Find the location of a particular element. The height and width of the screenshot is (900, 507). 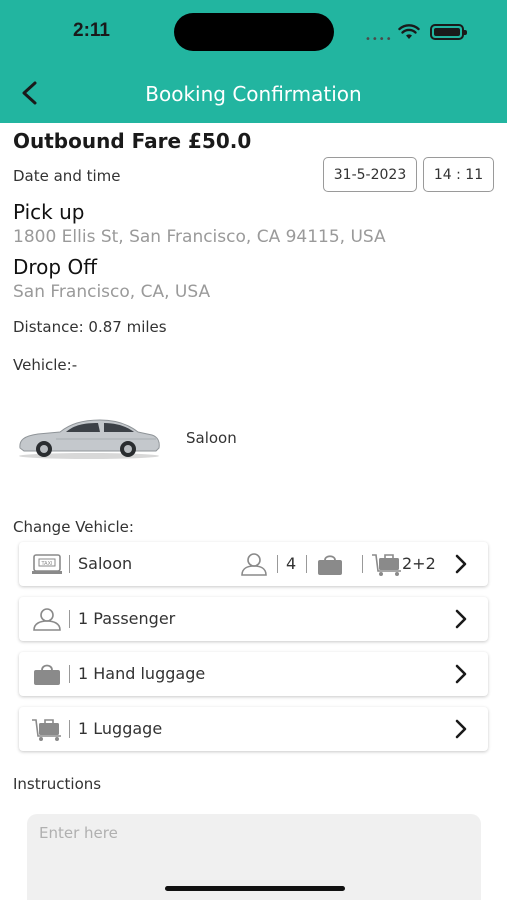

page-title: Booking Confirmation is located at coordinates (253, 94).